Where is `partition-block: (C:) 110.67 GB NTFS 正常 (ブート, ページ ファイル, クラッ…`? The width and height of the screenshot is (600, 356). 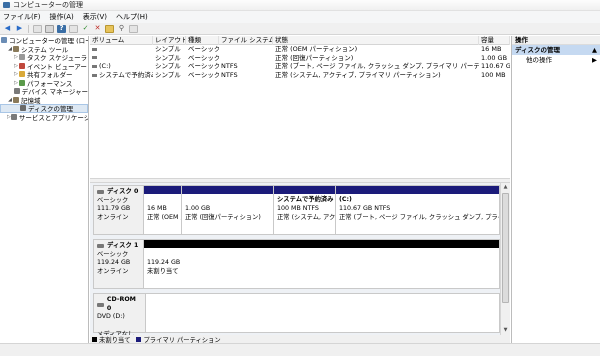
partition-block: (C:) 110.67 GB NTFS 正常 (ブート, ページ ファイル, クラッ… is located at coordinates (417, 210).